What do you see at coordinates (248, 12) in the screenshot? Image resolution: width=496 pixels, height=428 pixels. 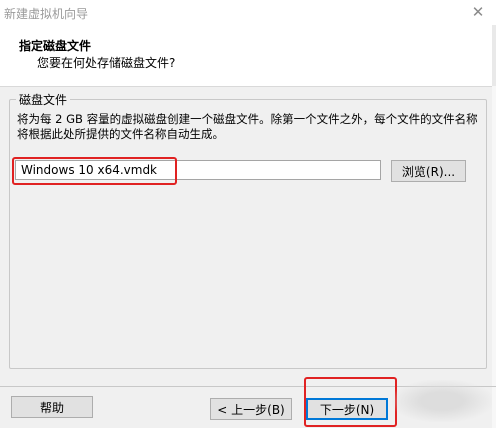 I see `title-bar: 新建虚拟机向导 ✕` at bounding box center [248, 12].